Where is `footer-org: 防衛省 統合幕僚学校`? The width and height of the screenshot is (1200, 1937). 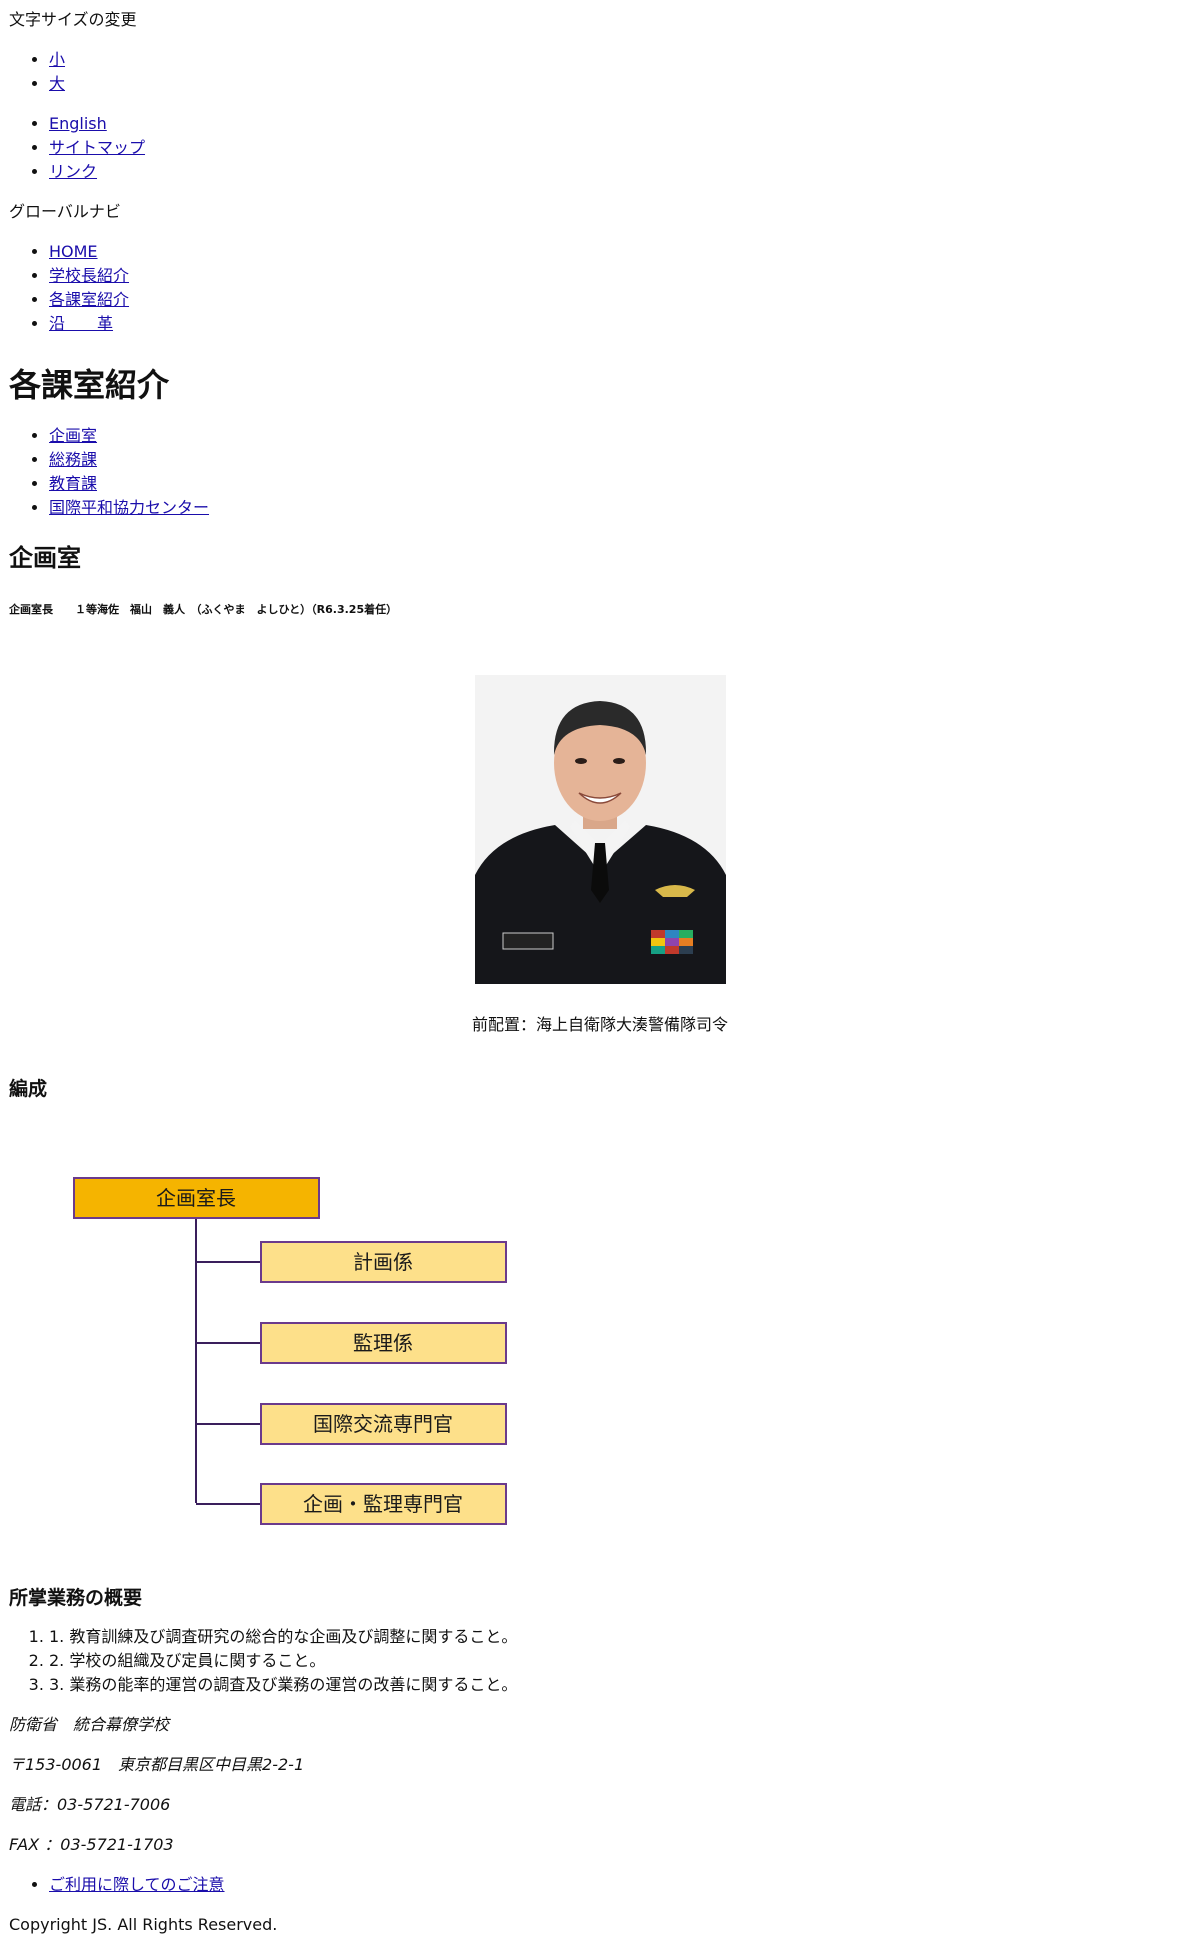 footer-org: 防衛省 統合幕僚学校 is located at coordinates (89, 1724).